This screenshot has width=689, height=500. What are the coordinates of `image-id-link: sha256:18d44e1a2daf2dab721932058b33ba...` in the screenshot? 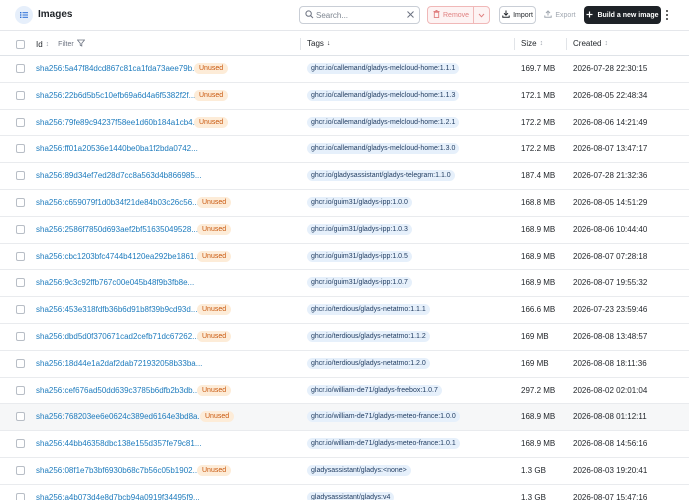 It's located at (119, 363).